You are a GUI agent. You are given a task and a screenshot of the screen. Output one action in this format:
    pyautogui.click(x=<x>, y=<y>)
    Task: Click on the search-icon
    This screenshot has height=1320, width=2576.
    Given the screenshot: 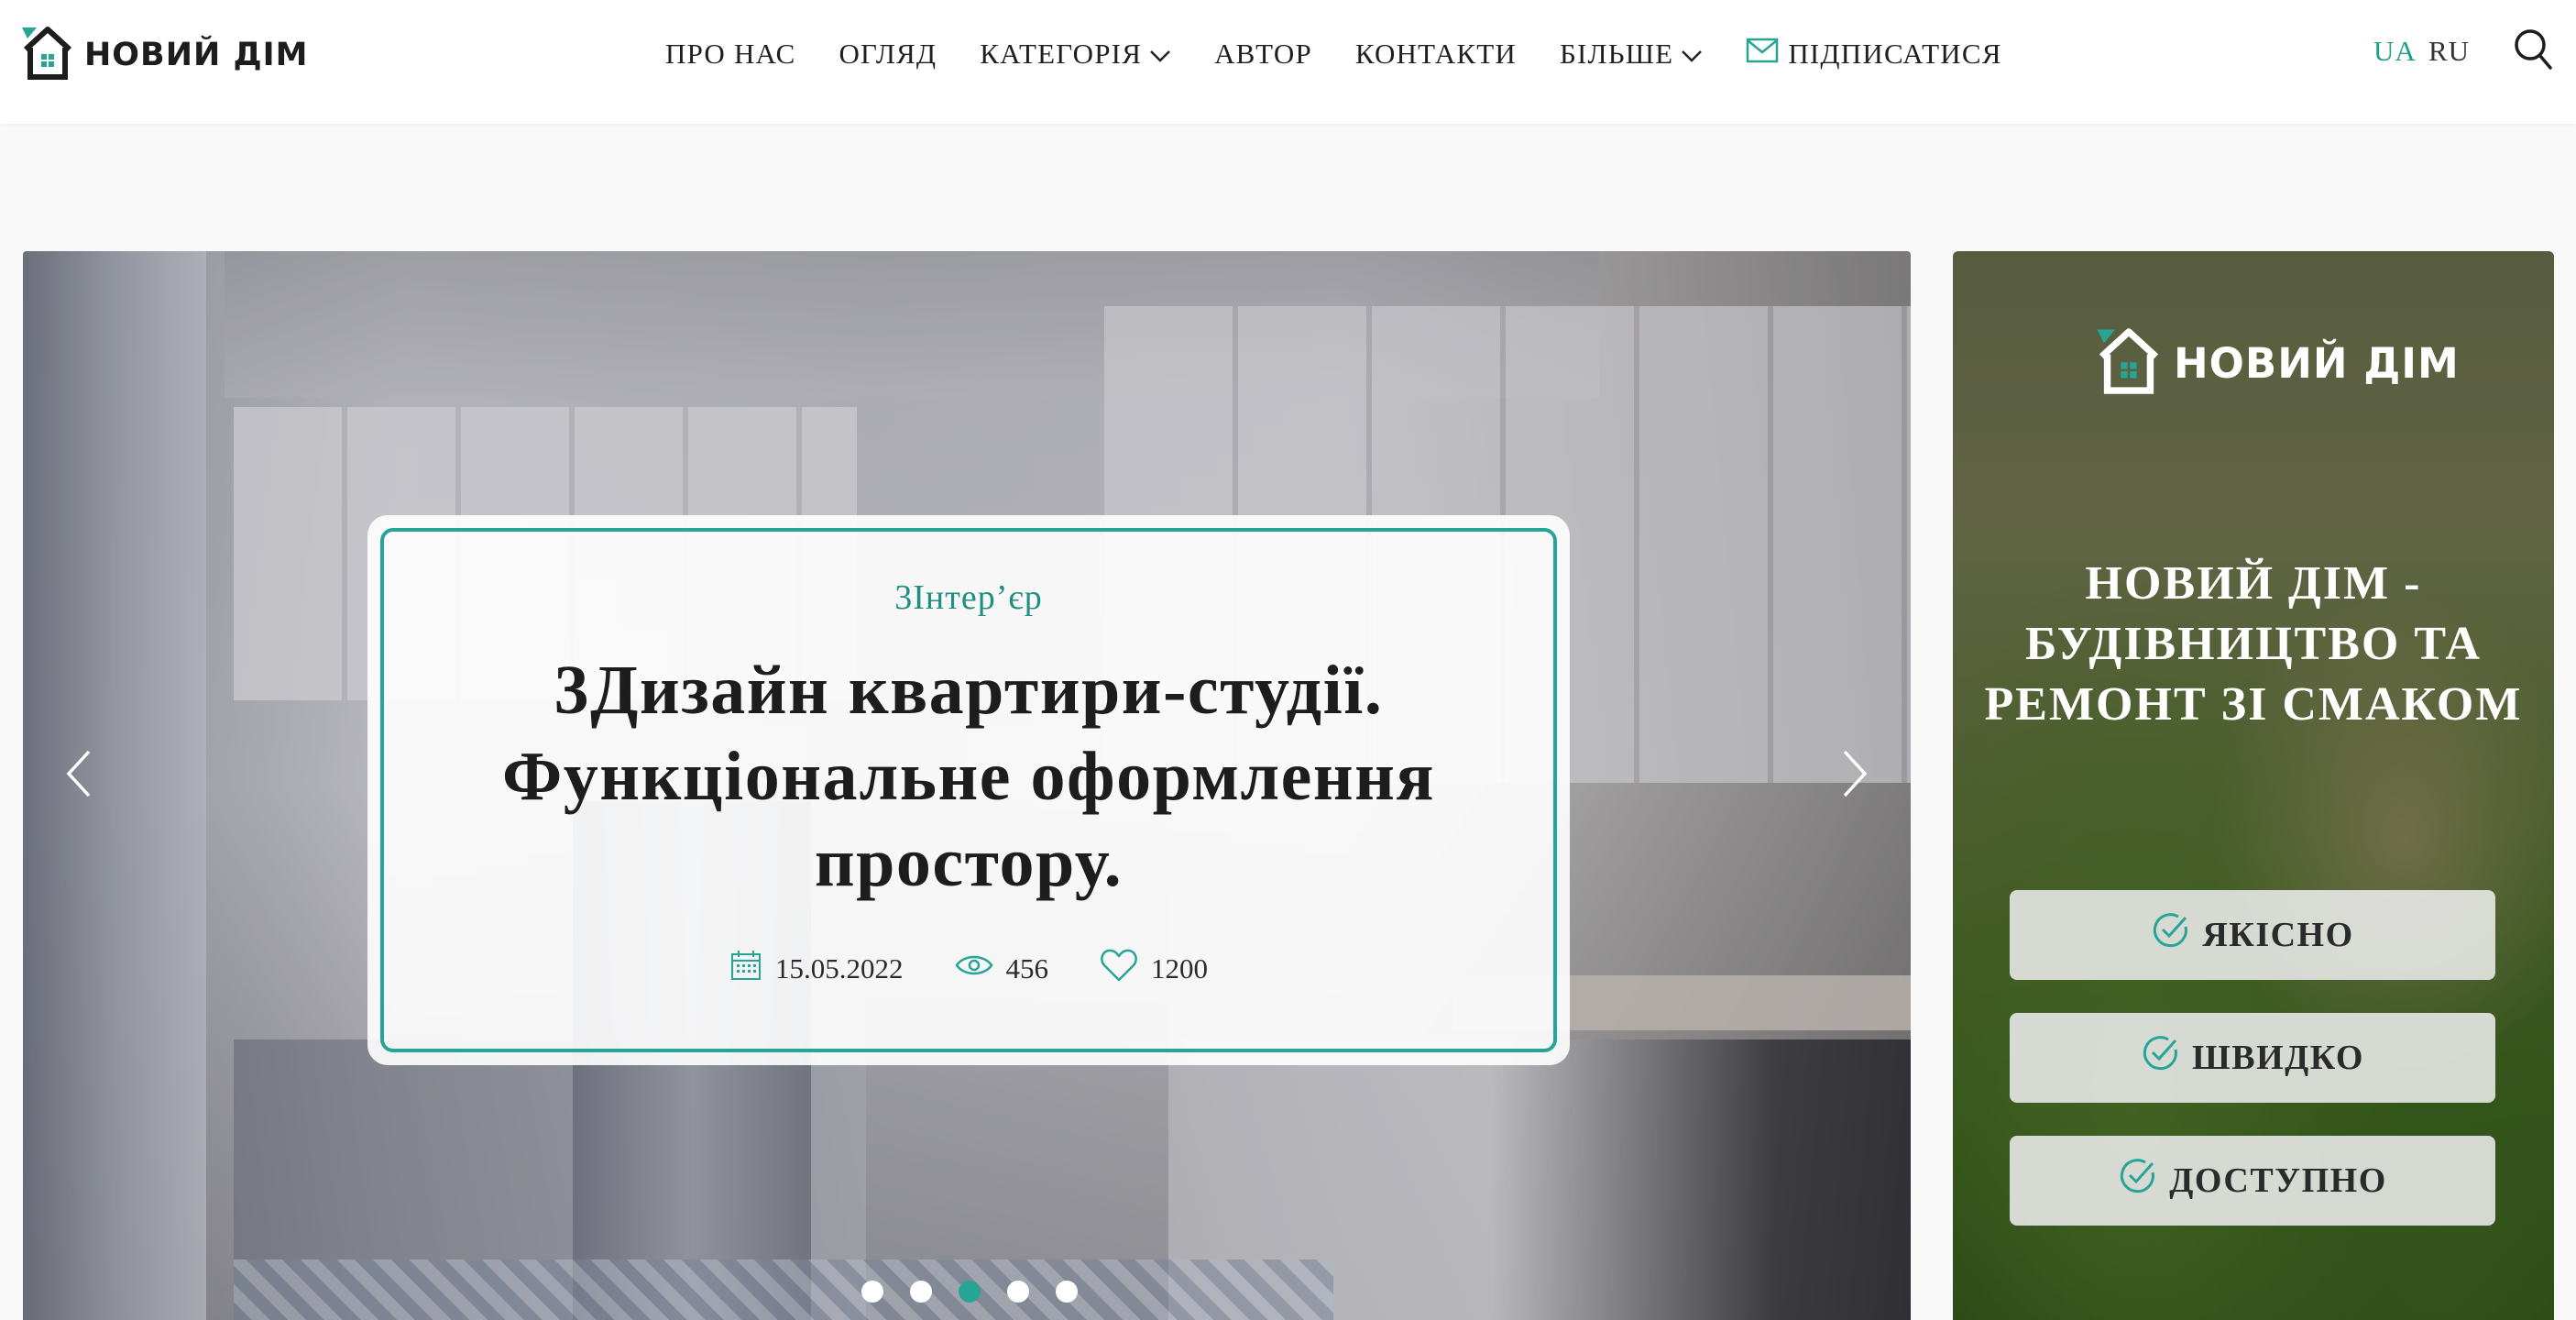 What is the action you would take?
    pyautogui.click(x=2533, y=50)
    